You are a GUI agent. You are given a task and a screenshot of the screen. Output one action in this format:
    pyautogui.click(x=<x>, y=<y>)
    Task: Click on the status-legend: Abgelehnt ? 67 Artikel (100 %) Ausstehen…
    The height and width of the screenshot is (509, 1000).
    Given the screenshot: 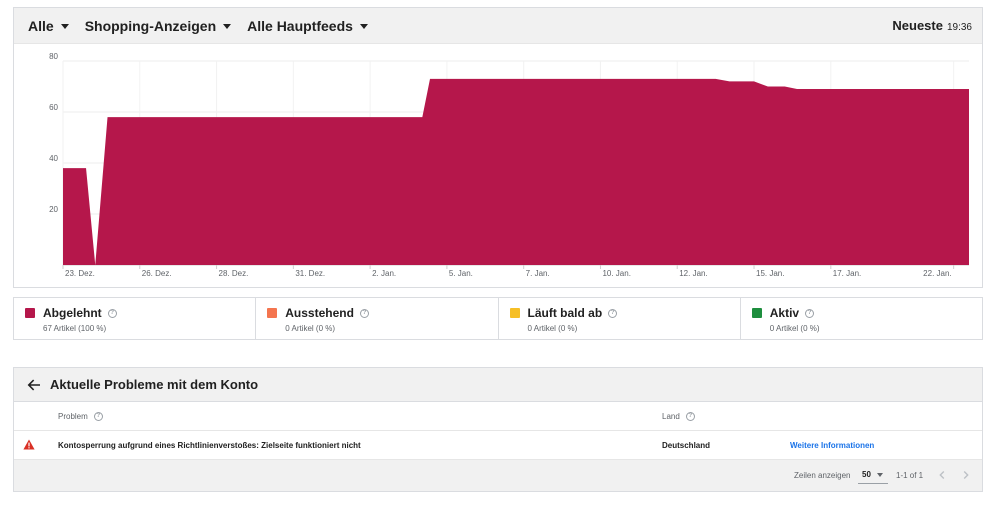 What is the action you would take?
    pyautogui.click(x=498, y=318)
    